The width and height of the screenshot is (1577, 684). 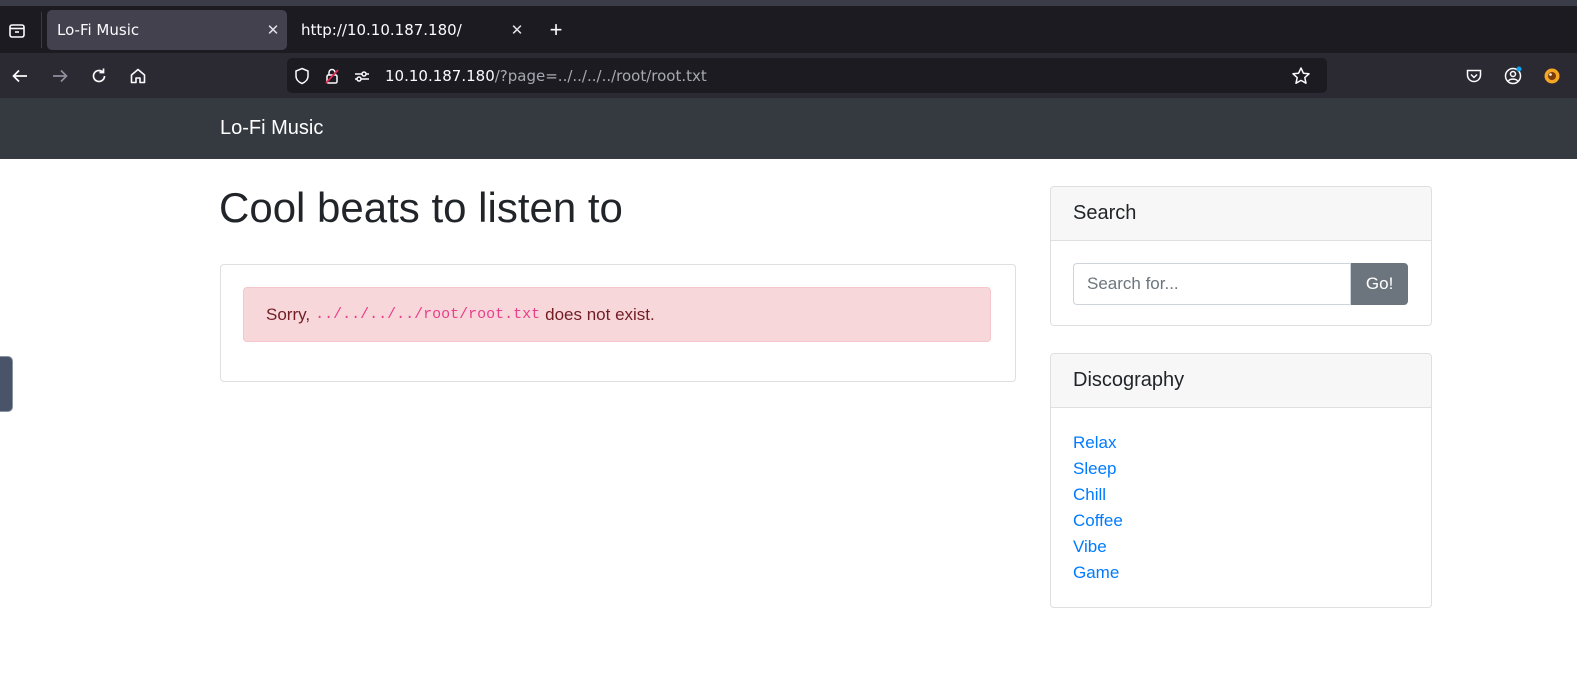 I want to click on list-item: Sleep, so click(x=1252, y=472).